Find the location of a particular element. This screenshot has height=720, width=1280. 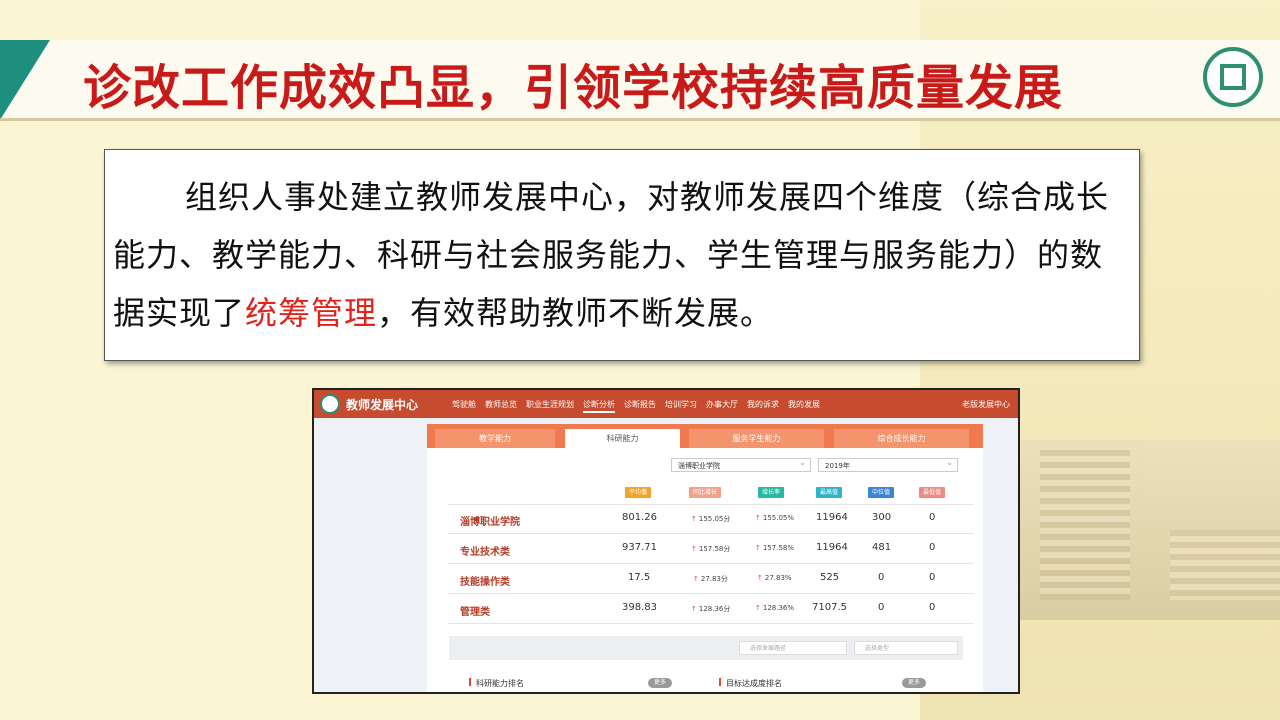

title-underline is located at coordinates (640, 119).